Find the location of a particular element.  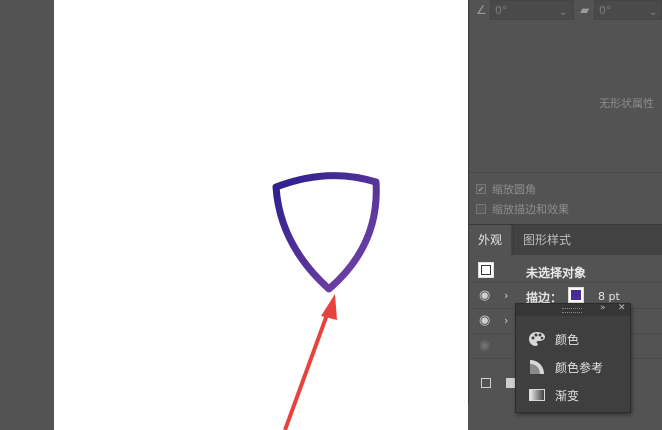

popup-header: » ✕ is located at coordinates (573, 309).